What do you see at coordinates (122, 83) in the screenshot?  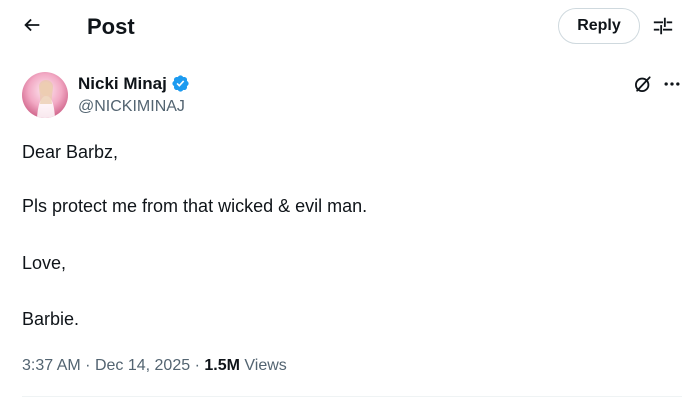 I see `author-display-name: Nicki Minaj` at bounding box center [122, 83].